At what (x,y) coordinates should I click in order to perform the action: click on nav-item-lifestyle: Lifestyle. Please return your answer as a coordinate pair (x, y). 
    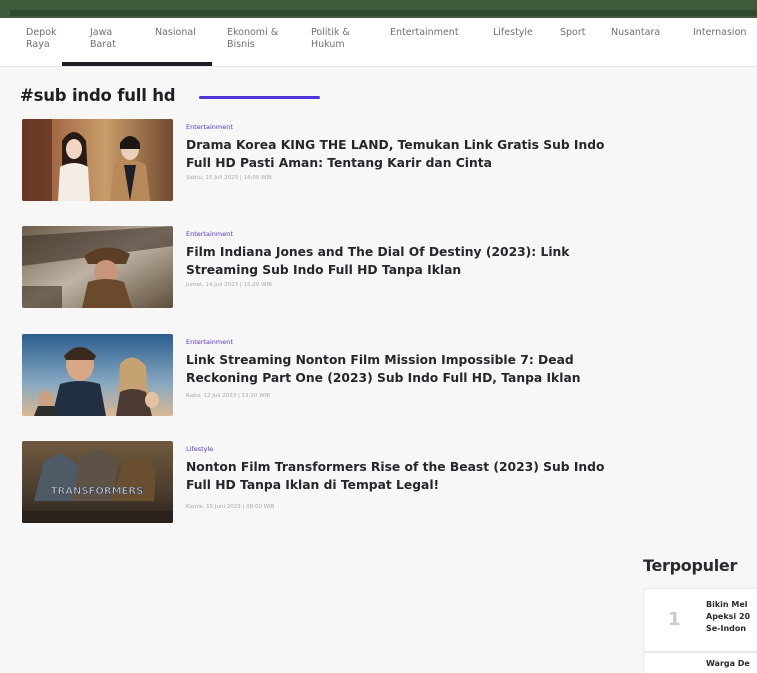
    Looking at the image, I should click on (513, 33).